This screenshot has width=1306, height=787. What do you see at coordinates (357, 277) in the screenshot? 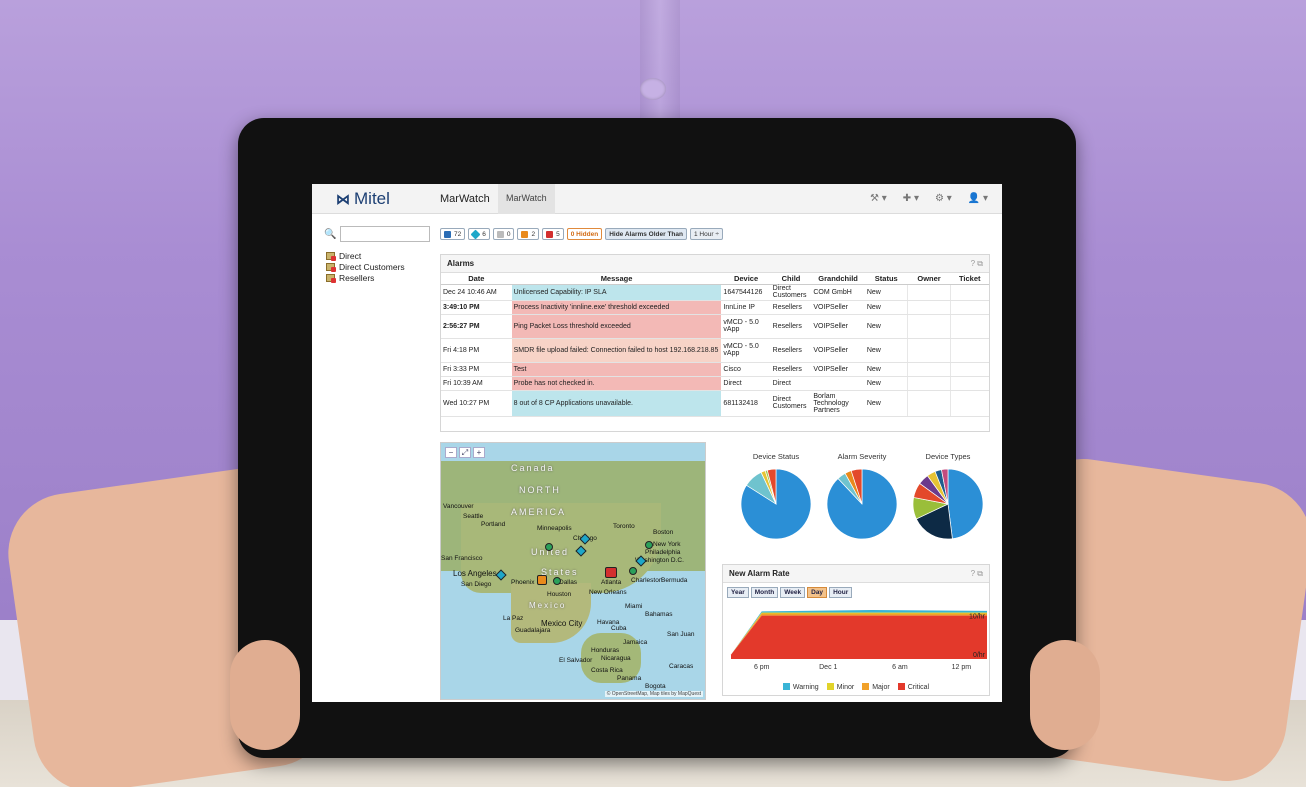
I see `tree-item-label: Resellers` at bounding box center [357, 277].